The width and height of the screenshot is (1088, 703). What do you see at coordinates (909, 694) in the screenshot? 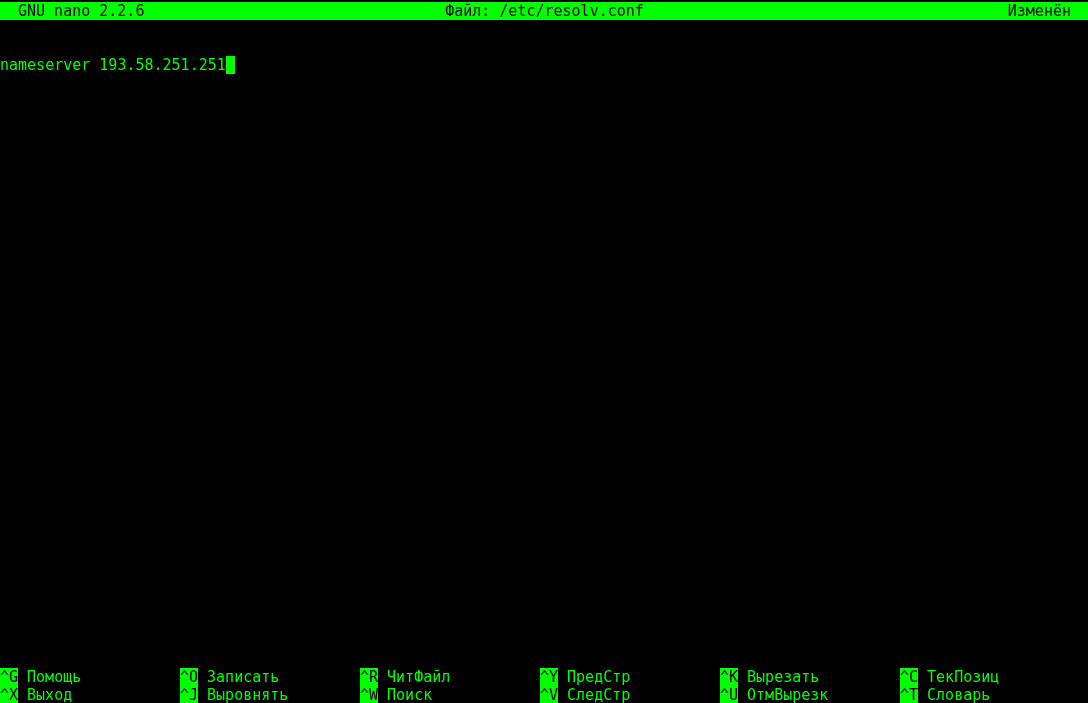
I see `shortcut-key: ^T` at bounding box center [909, 694].